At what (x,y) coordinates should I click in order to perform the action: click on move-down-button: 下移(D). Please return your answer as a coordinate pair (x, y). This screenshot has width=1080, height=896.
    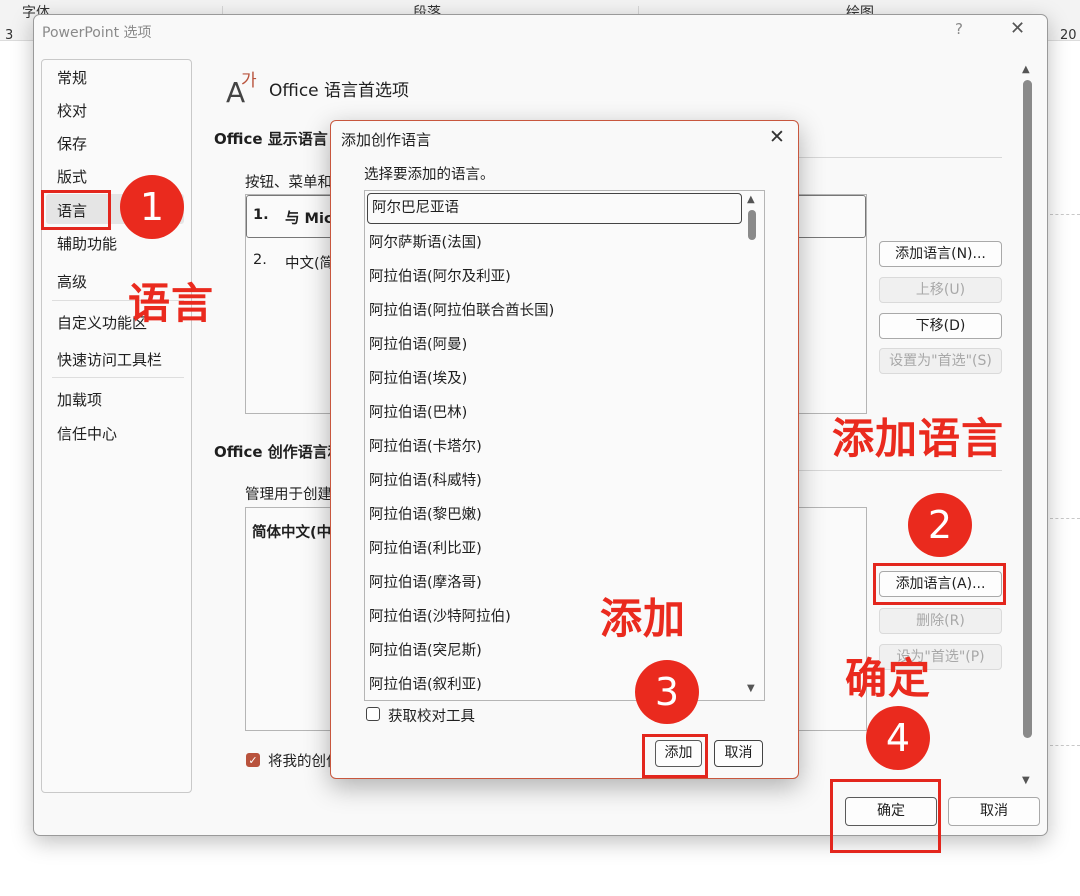
    Looking at the image, I should click on (940, 326).